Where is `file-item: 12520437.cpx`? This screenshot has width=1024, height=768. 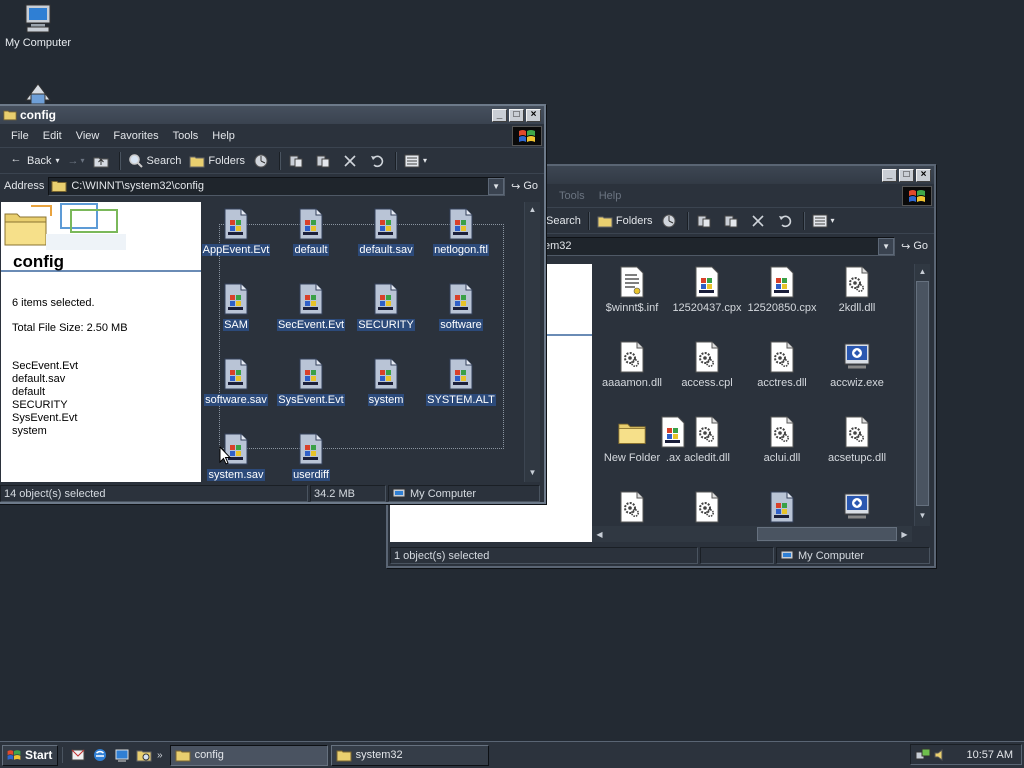
file-item: 12520437.cpx is located at coordinates (707, 290).